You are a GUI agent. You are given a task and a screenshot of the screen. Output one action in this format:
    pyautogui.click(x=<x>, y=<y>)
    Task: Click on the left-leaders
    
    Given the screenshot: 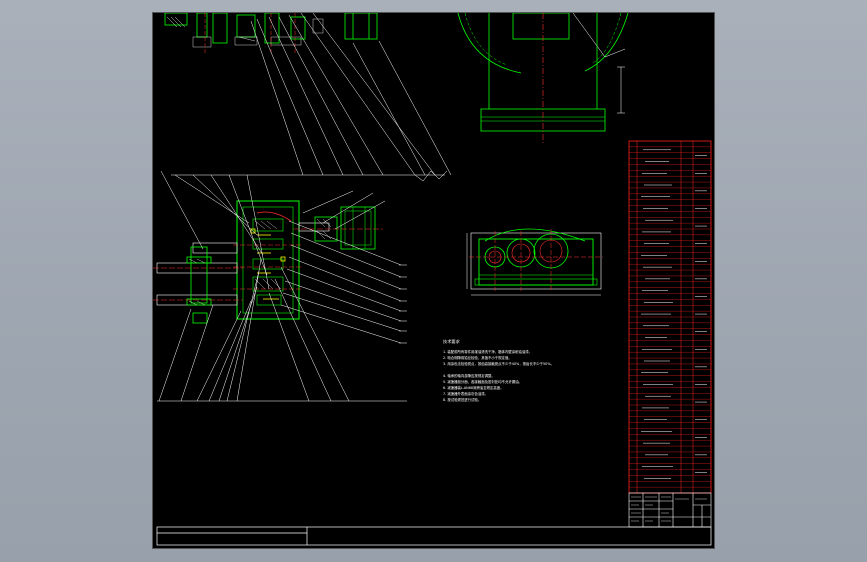 What is the action you would take?
    pyautogui.click(x=282, y=286)
    